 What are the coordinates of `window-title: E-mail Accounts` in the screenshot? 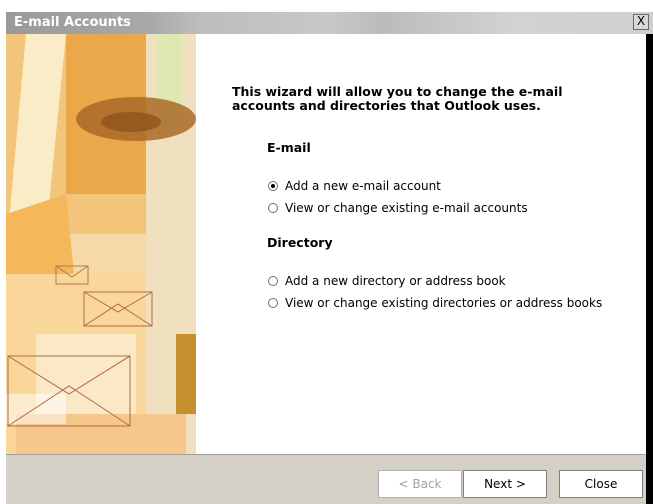 It's located at (72, 22).